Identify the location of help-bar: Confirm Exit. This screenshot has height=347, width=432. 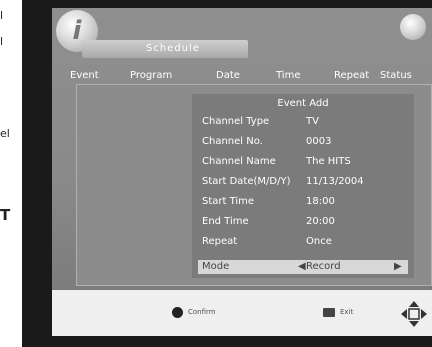
(242, 313).